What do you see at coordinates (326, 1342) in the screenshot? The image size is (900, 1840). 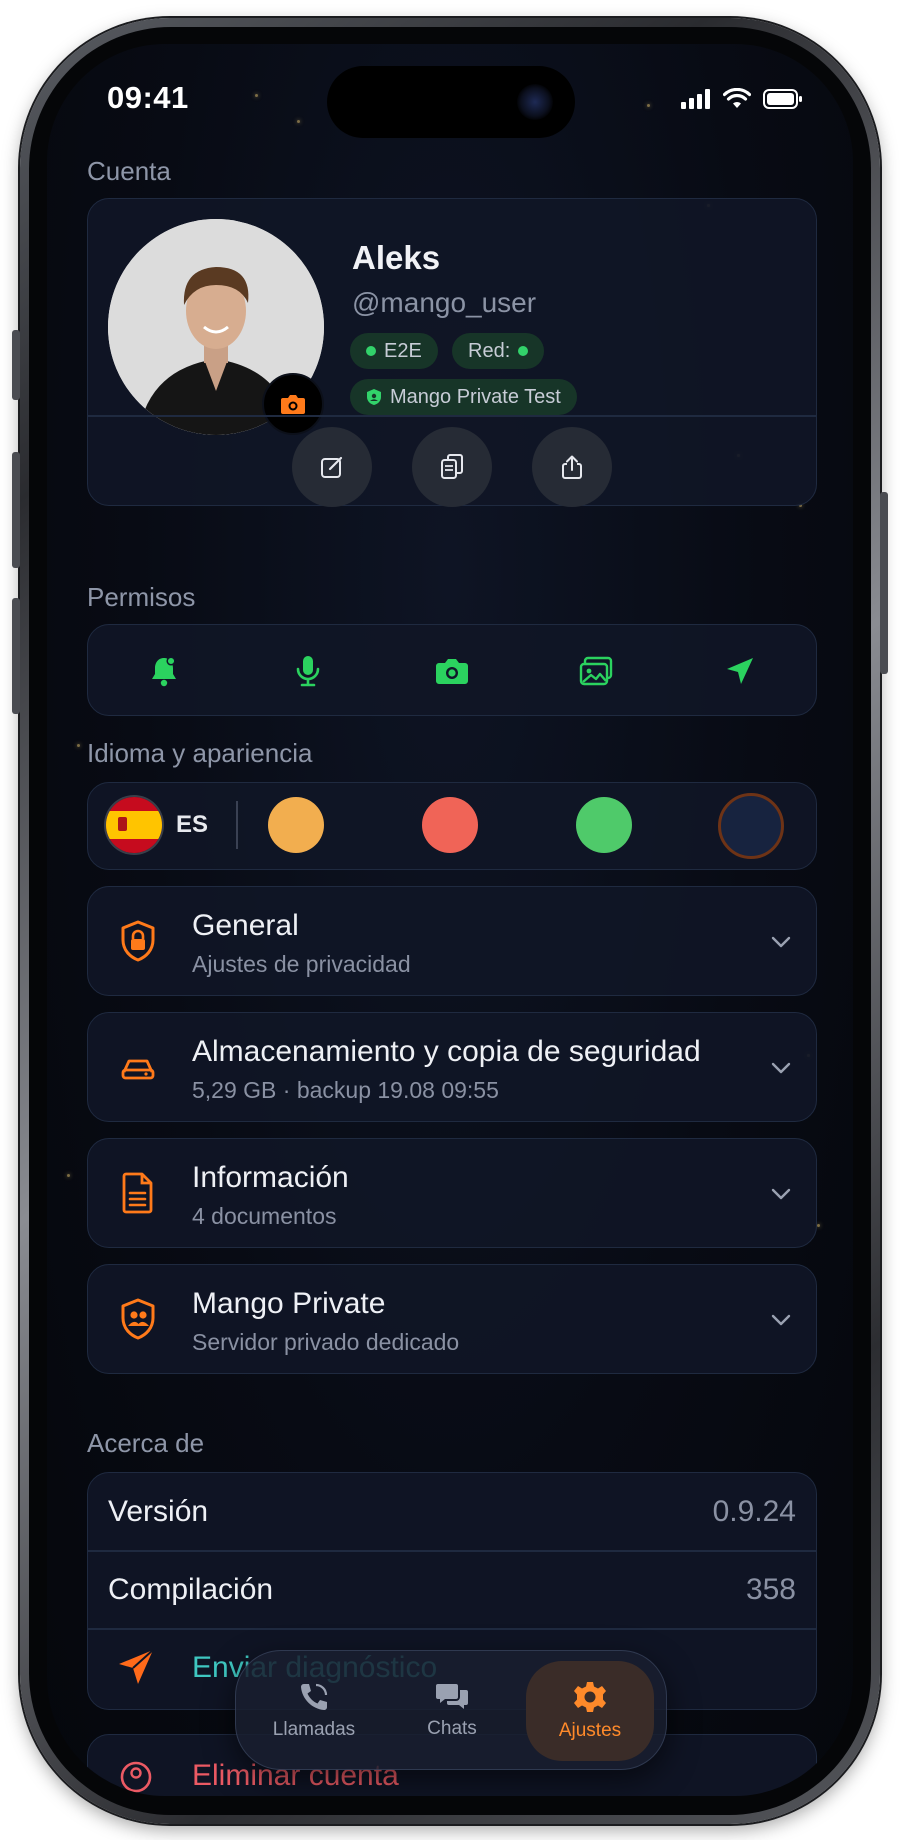 I see `settings-row-subtitle: Servidor privado dedicado` at bounding box center [326, 1342].